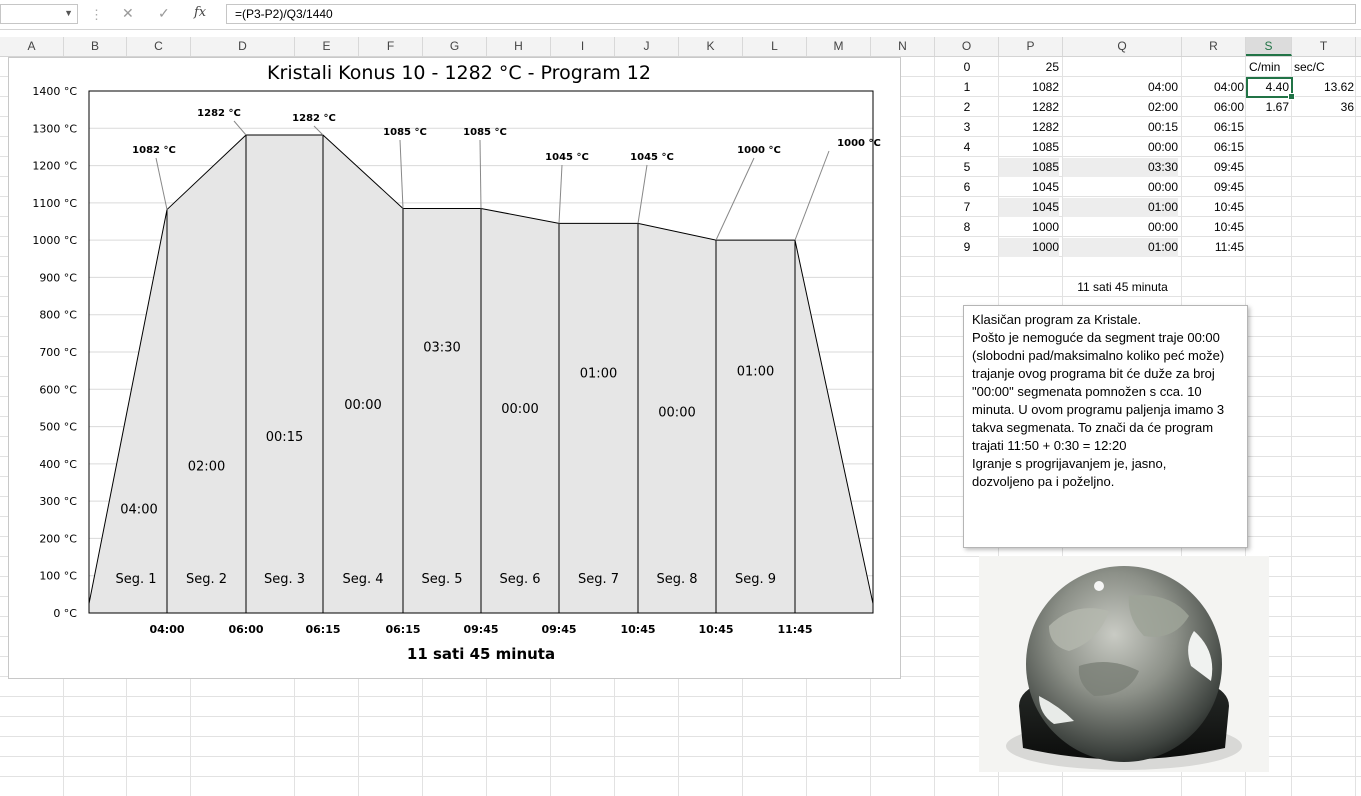 The image size is (1361, 796). I want to click on point-label: 1282 °C, so click(219, 113).